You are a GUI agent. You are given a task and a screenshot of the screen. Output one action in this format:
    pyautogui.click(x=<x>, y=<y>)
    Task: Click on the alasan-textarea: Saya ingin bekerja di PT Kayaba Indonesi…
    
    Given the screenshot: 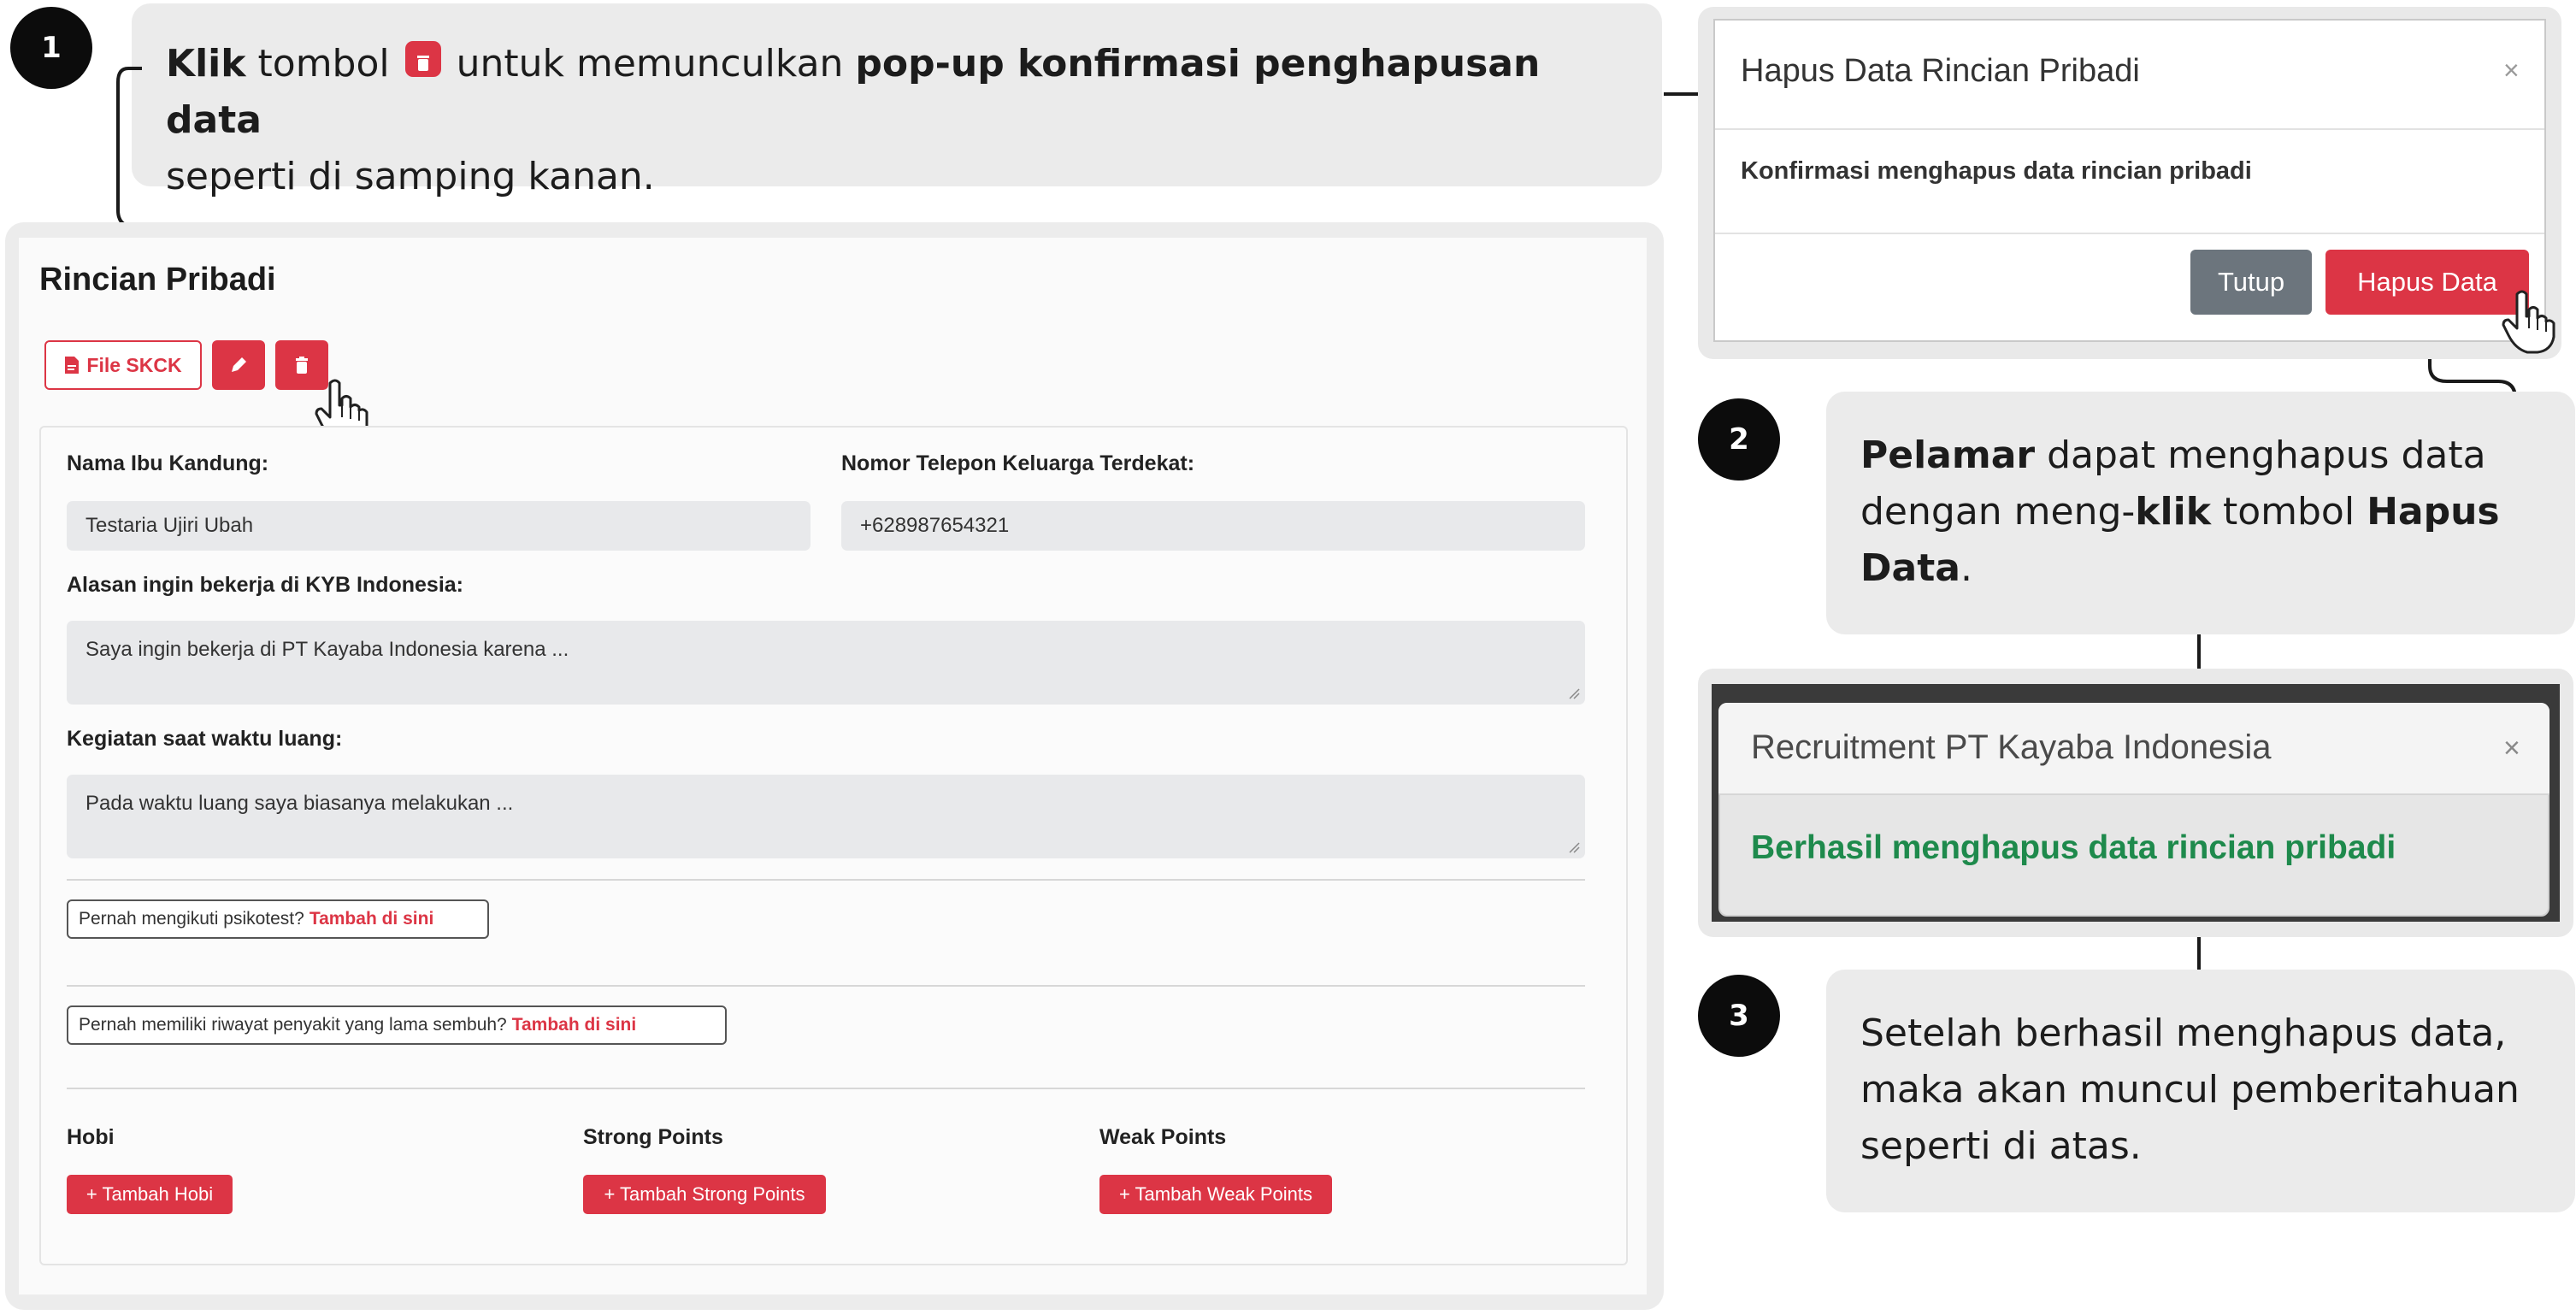 What is the action you would take?
    pyautogui.click(x=826, y=663)
    